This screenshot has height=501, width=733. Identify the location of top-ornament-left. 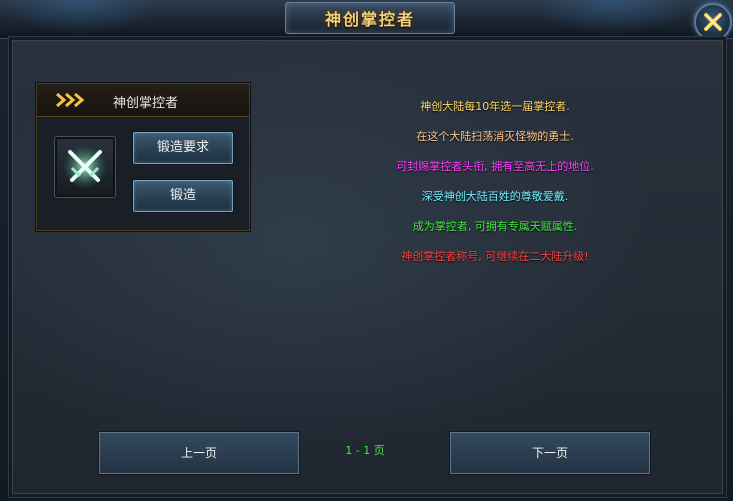
(80, 18).